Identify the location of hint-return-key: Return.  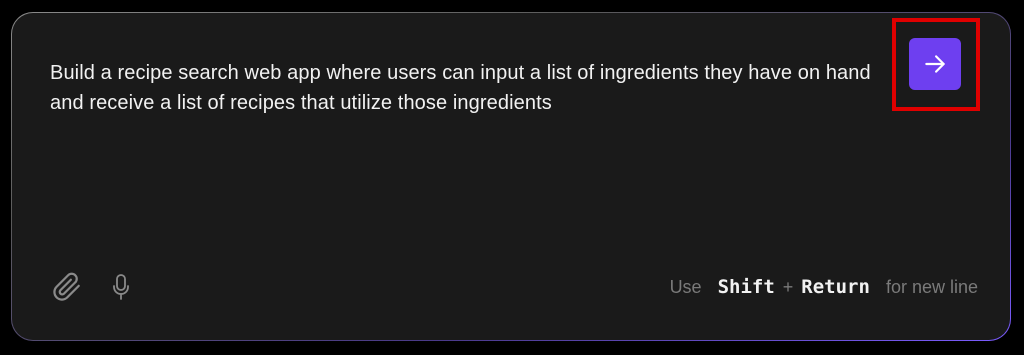
(835, 287).